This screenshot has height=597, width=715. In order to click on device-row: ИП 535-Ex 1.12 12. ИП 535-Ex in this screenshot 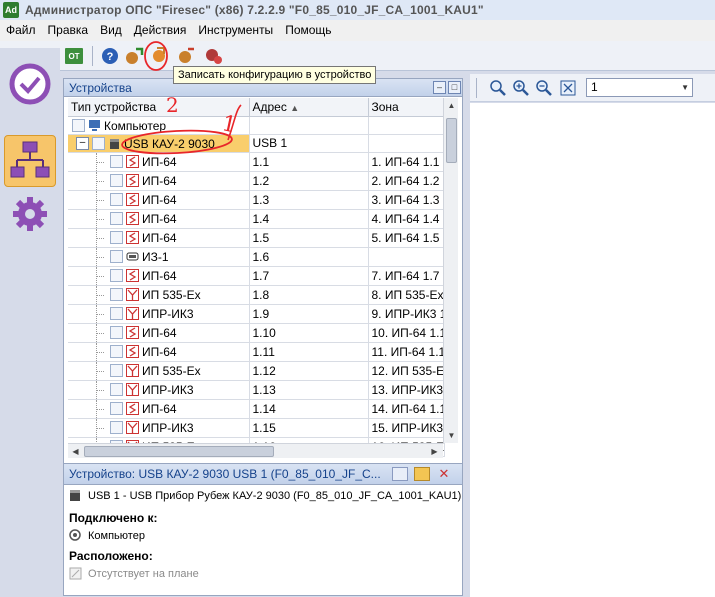, I will do `click(256, 371)`.